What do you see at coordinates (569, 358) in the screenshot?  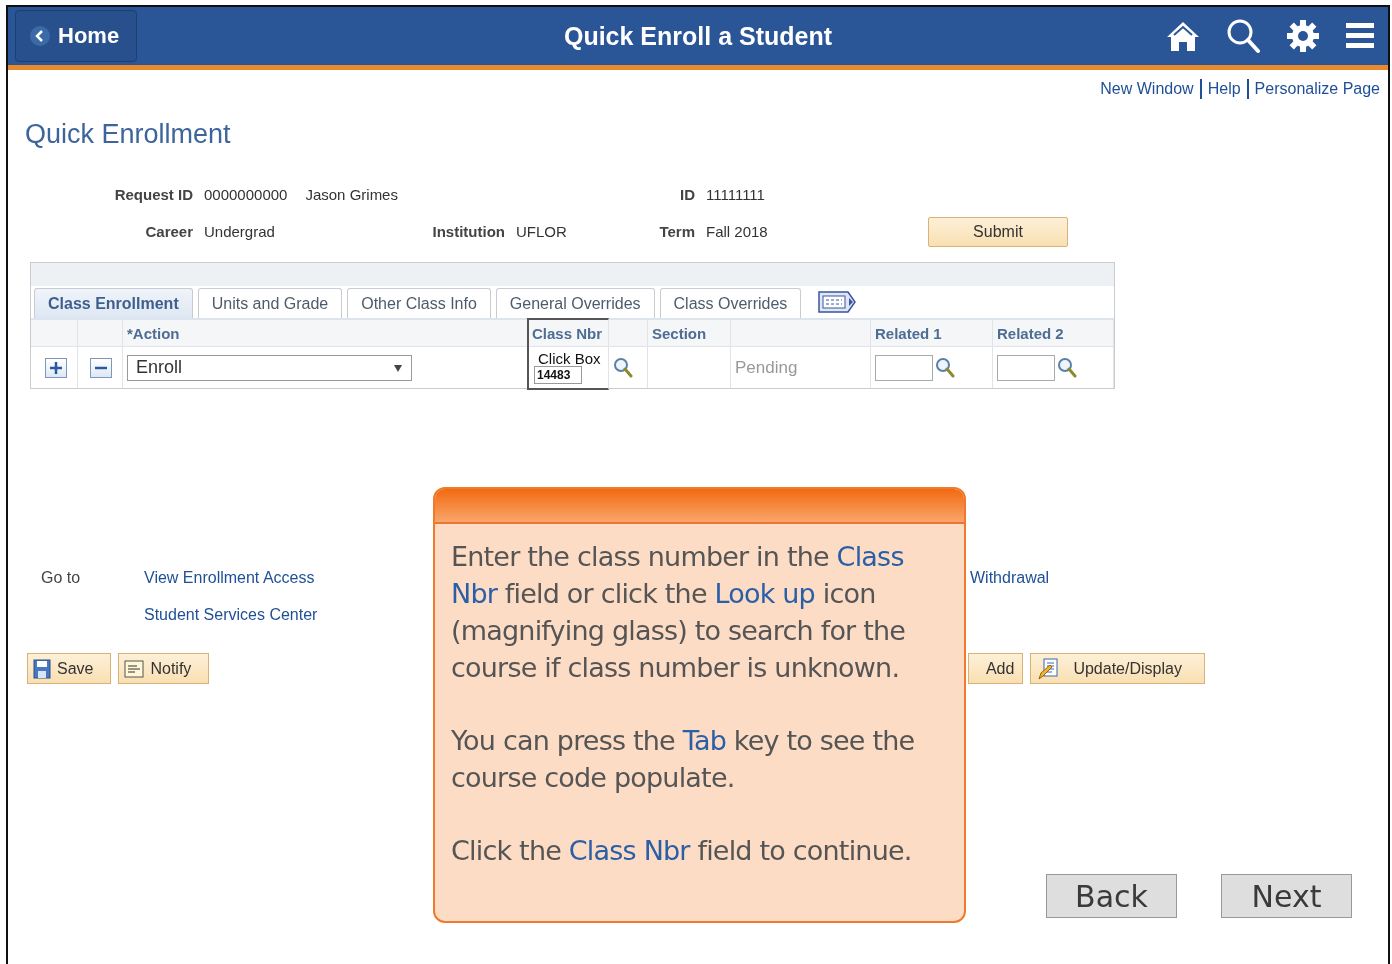 I see `click-box-label: Click Box` at bounding box center [569, 358].